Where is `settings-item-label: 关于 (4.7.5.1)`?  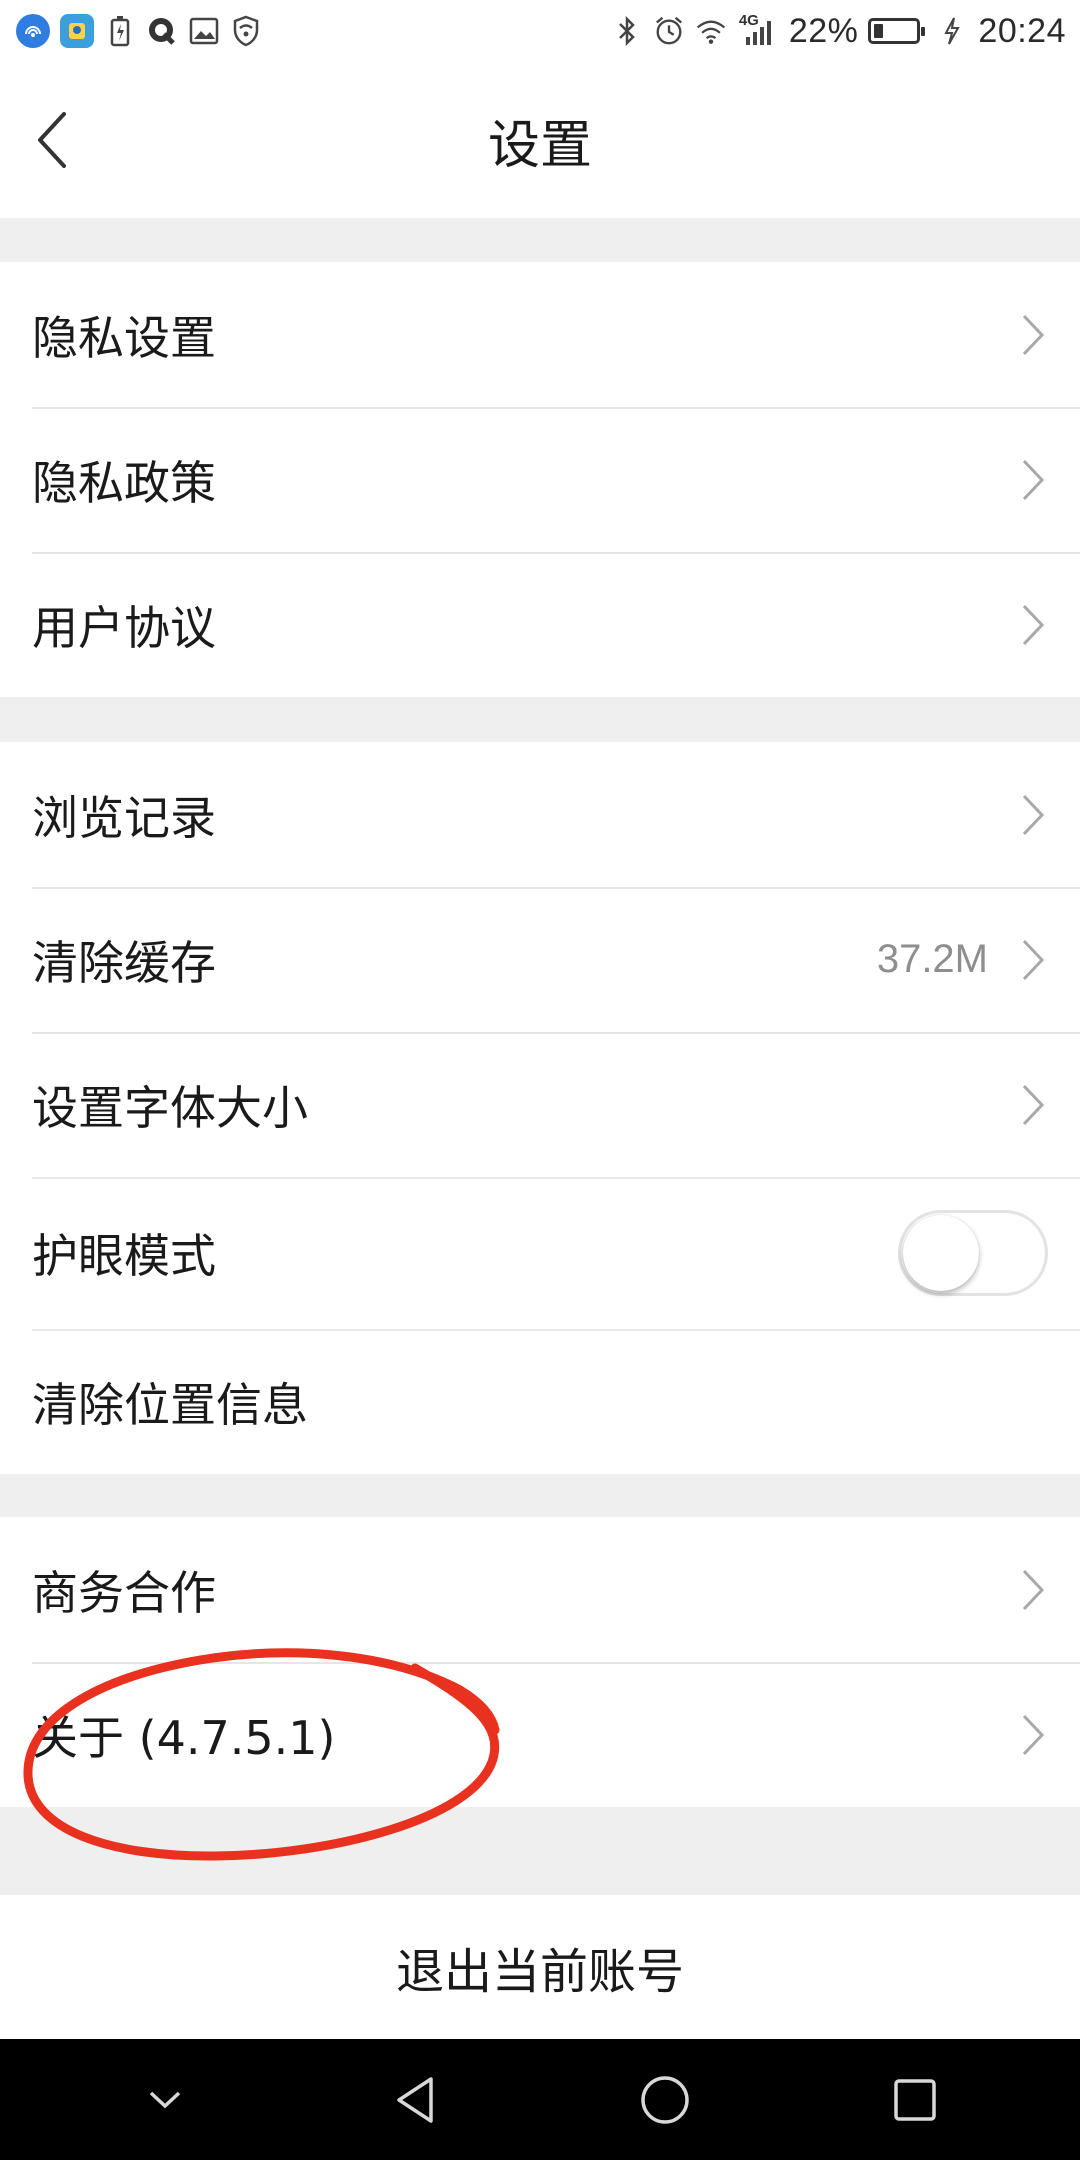 settings-item-label: 关于 (4.7.5.1) is located at coordinates (184, 1737).